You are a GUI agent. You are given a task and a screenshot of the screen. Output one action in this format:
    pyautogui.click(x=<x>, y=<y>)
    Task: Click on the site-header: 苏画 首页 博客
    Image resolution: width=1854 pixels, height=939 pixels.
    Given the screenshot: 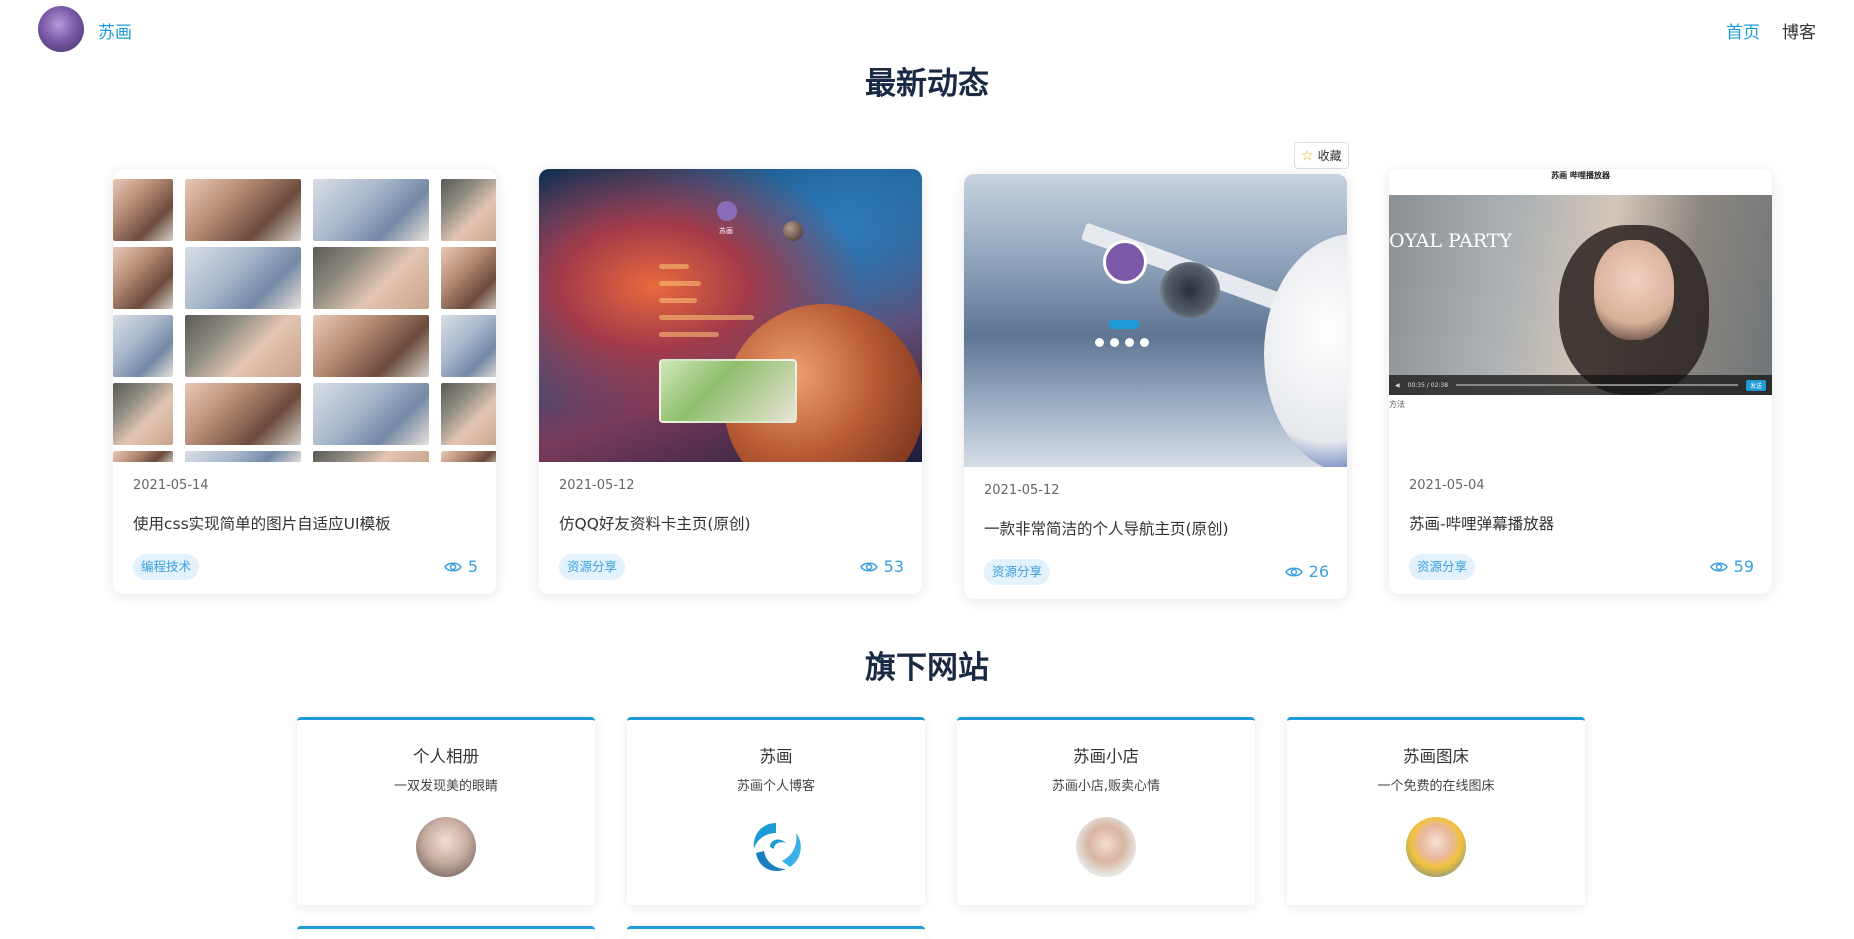 What is the action you would take?
    pyautogui.click(x=927, y=29)
    